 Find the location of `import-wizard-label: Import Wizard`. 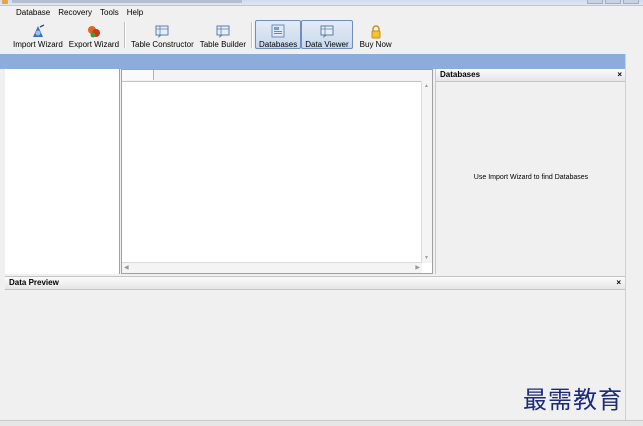

import-wizard-label: Import Wizard is located at coordinates (38, 44).